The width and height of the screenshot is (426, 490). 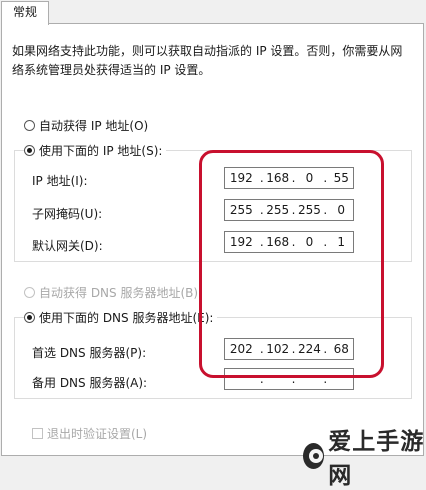 I want to click on manual-ip-option: 使用下面的 IP 地址(S):, so click(x=95, y=150).